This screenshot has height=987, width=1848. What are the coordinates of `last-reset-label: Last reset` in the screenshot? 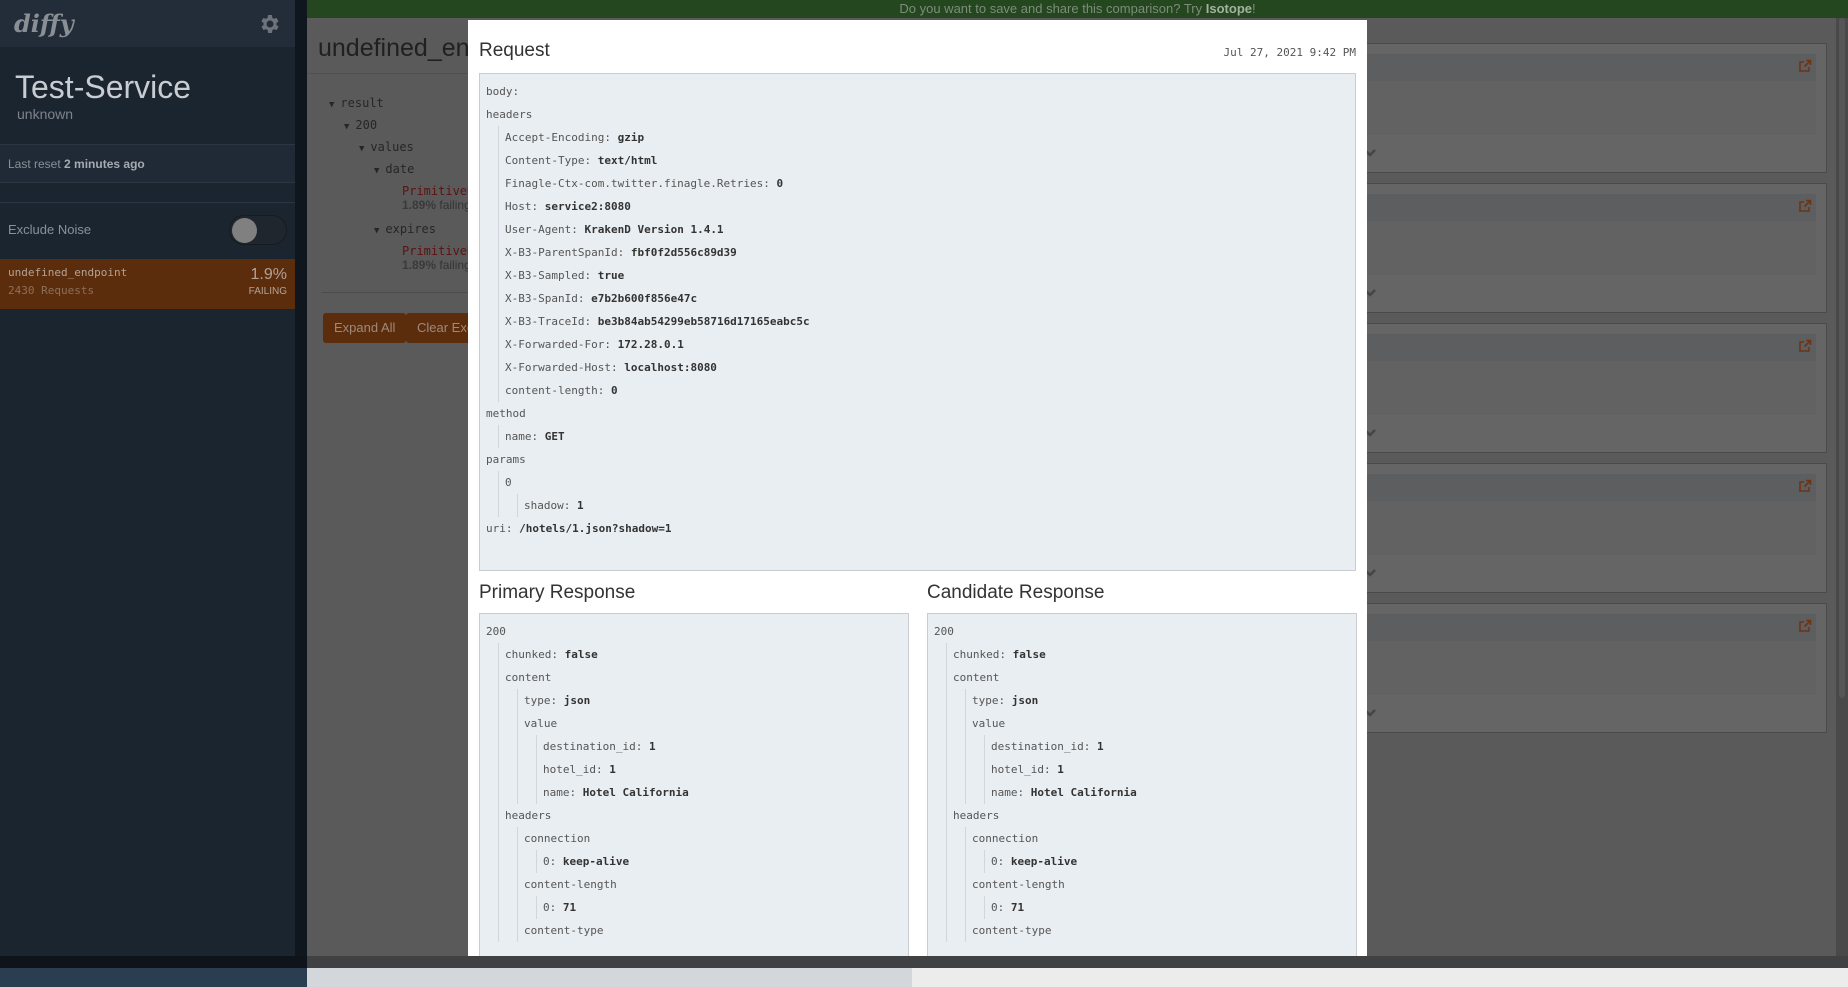 It's located at (34, 164).